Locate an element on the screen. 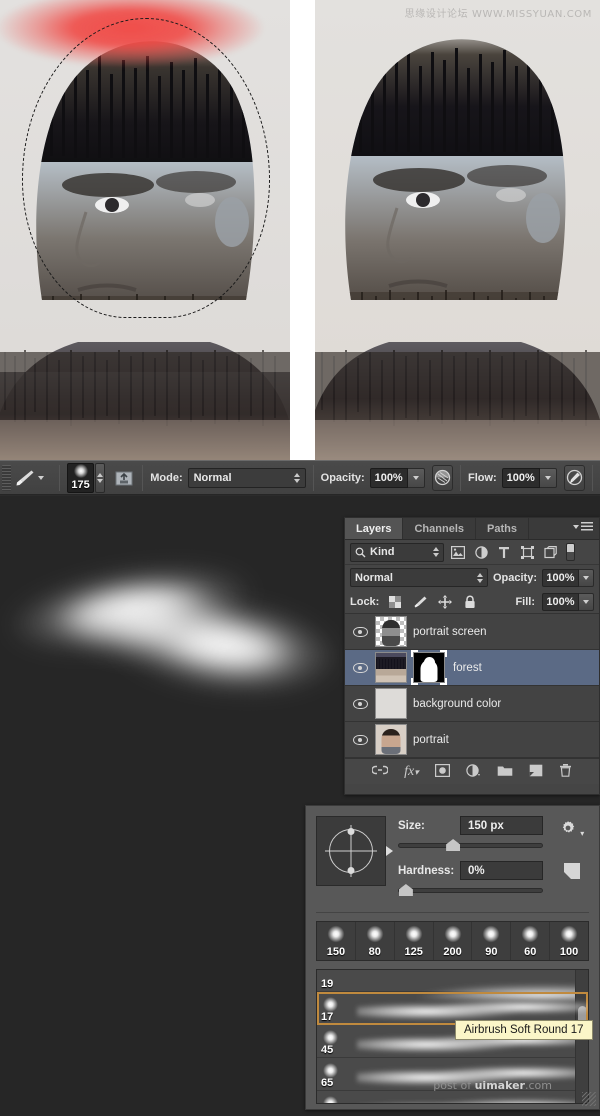 The image size is (600, 1116). tab-paths: Paths is located at coordinates (502, 528).